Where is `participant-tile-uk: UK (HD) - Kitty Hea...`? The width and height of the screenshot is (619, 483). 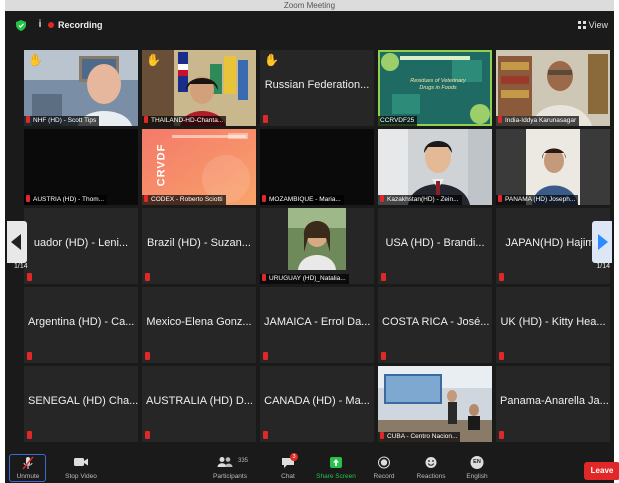 participant-tile-uk: UK (HD) - Kitty Hea... is located at coordinates (553, 325).